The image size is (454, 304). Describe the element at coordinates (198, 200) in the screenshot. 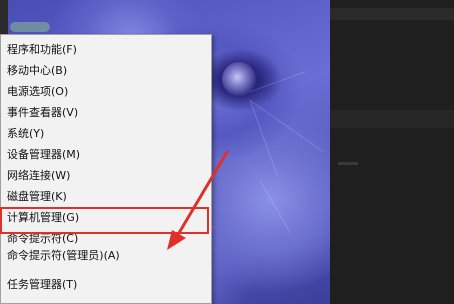

I see `annotation-arrow-icon` at that location.